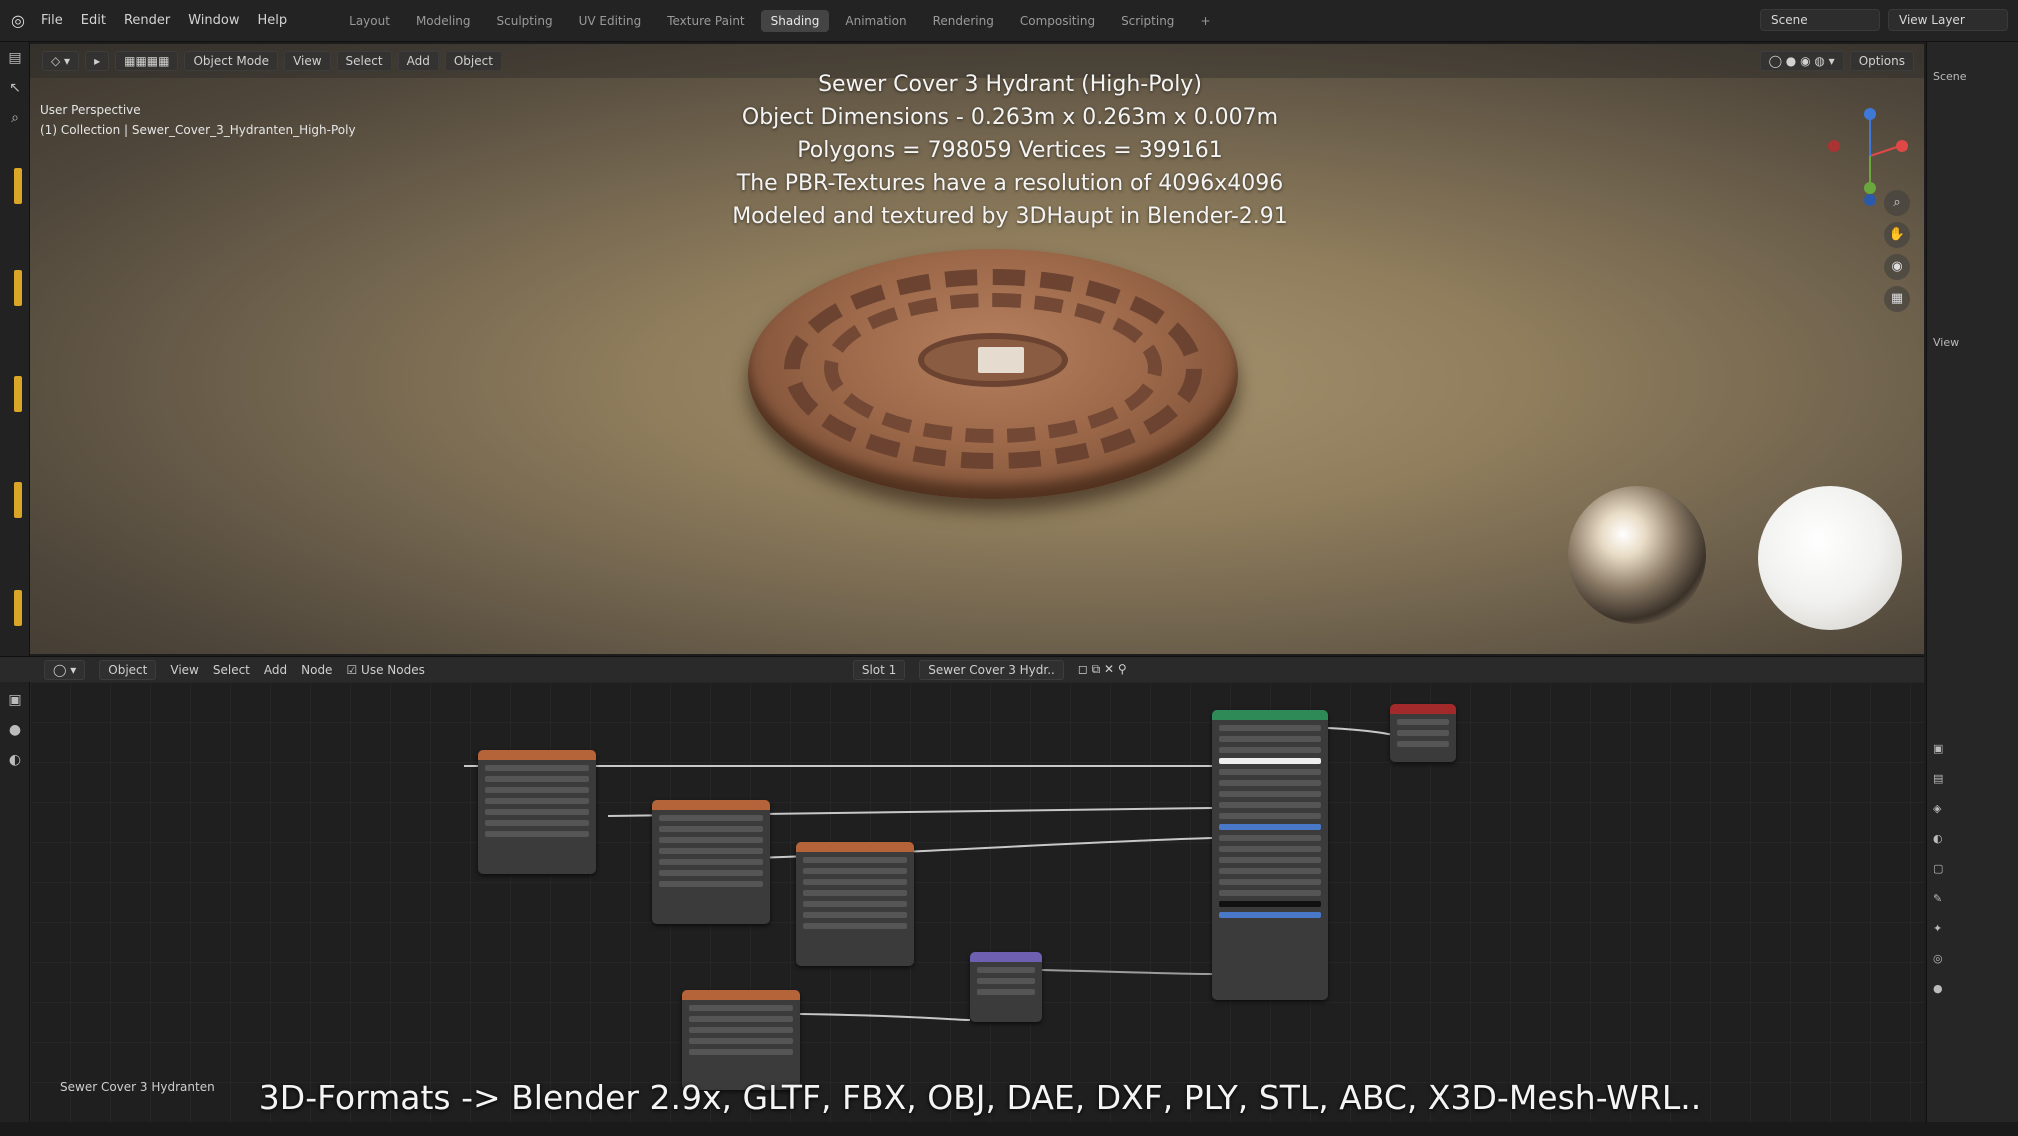 This screenshot has width=2018, height=1136. Describe the element at coordinates (525, 21) in the screenshot. I see `tab-sculpting: Sculpting` at that location.